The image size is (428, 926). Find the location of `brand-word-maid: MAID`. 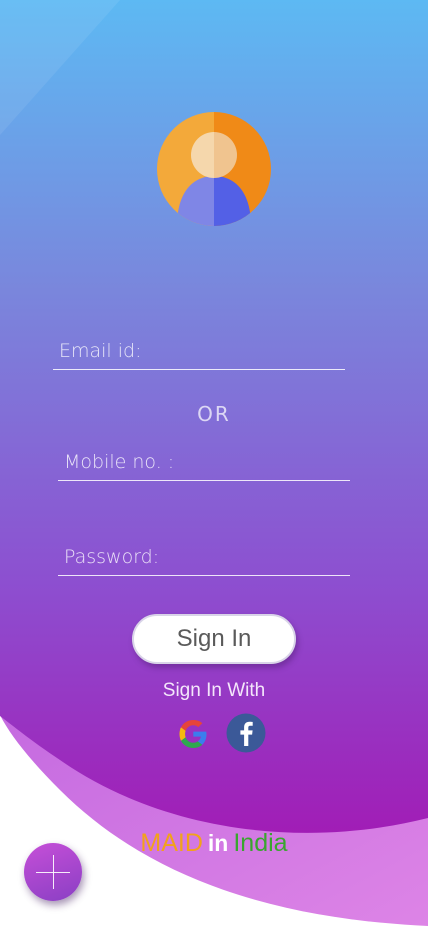

brand-word-maid: MAID is located at coordinates (171, 843).